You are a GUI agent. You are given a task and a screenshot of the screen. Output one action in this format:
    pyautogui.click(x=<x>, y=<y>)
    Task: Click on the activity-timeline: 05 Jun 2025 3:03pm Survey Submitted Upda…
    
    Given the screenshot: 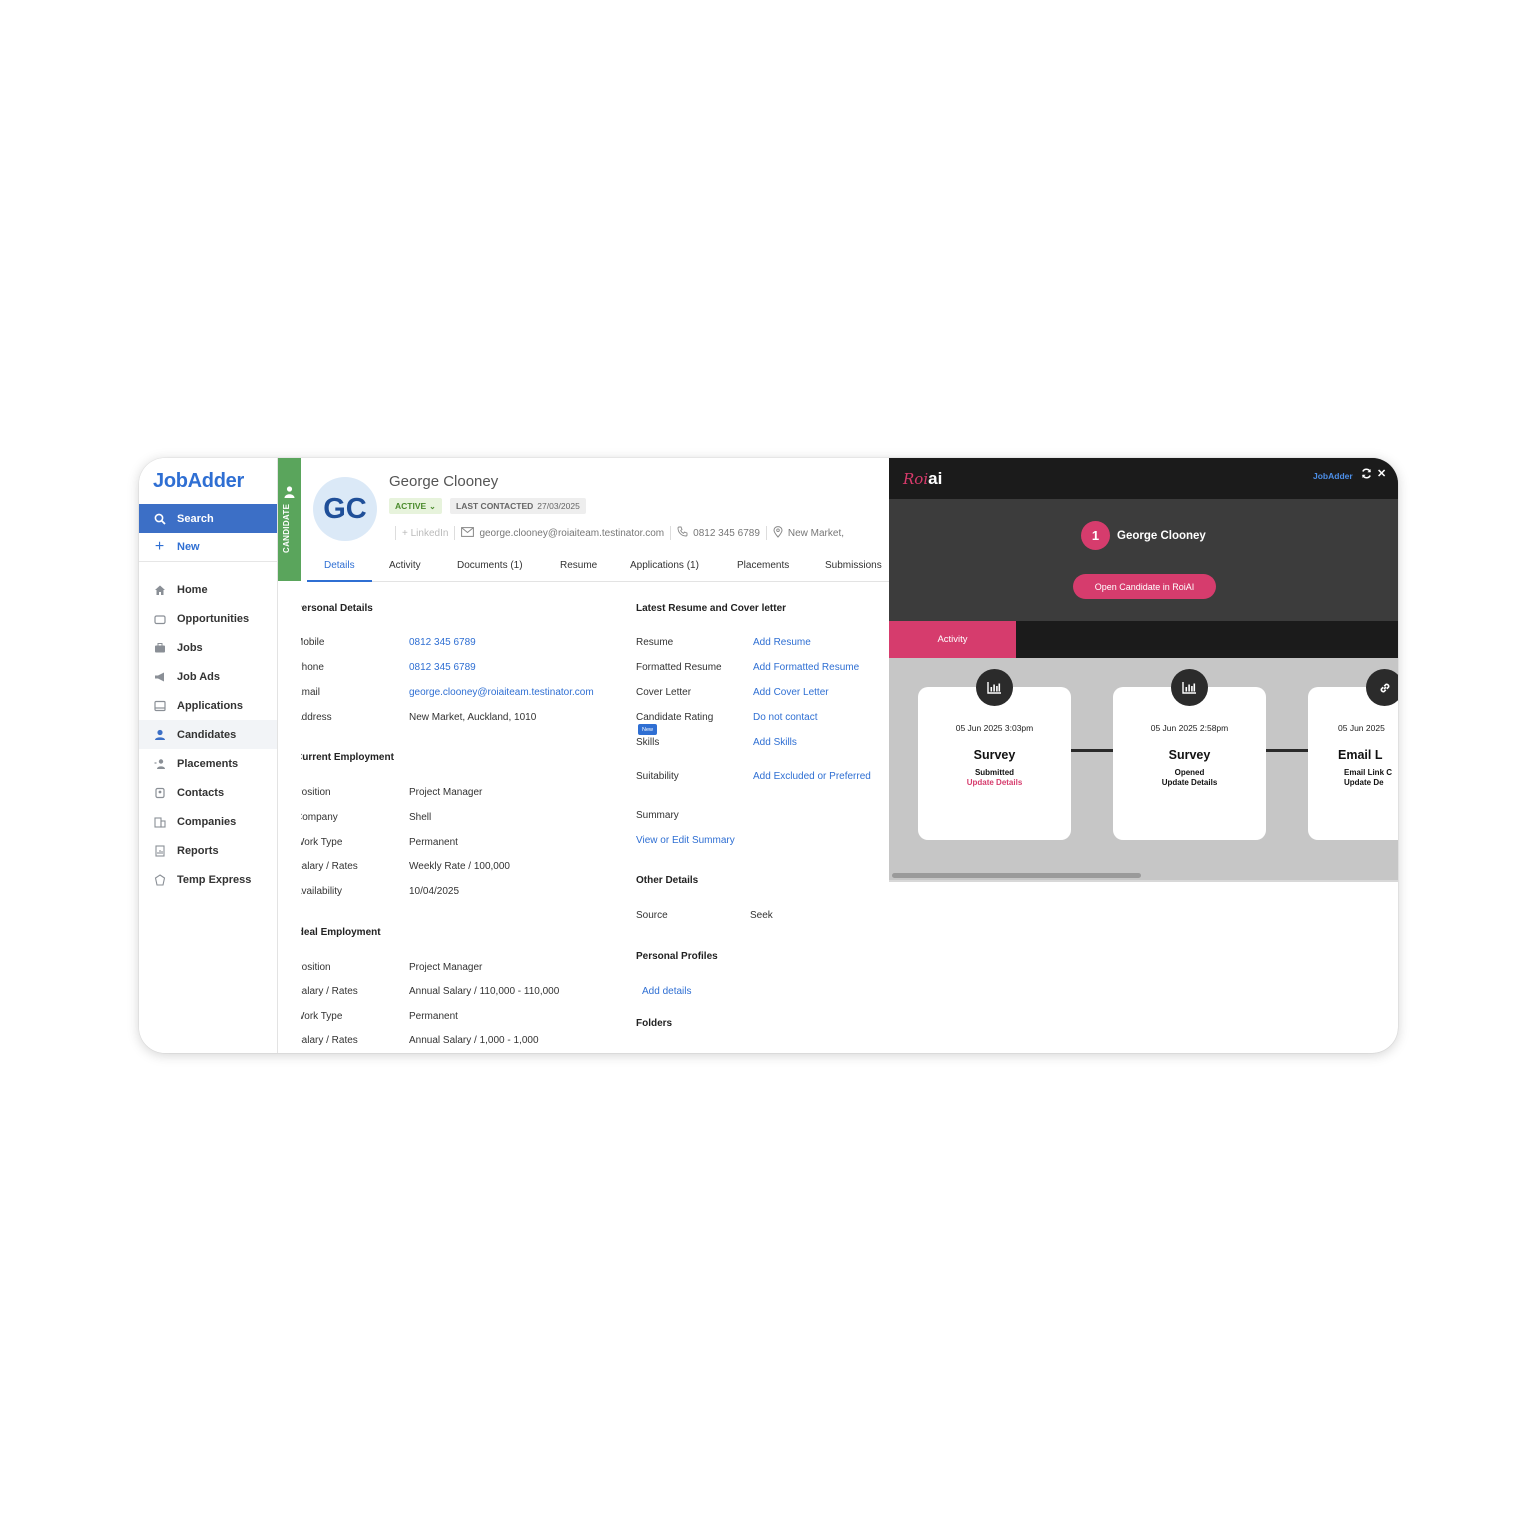 What is the action you would take?
    pyautogui.click(x=1143, y=769)
    